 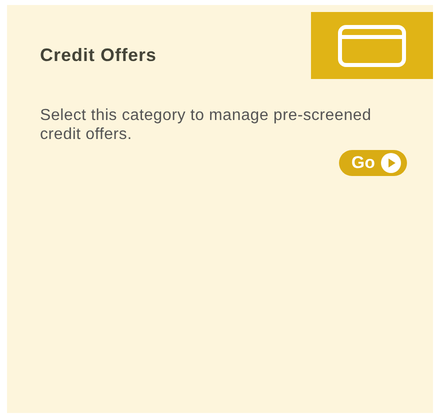 What do you see at coordinates (391, 163) in the screenshot?
I see `play-icon` at bounding box center [391, 163].